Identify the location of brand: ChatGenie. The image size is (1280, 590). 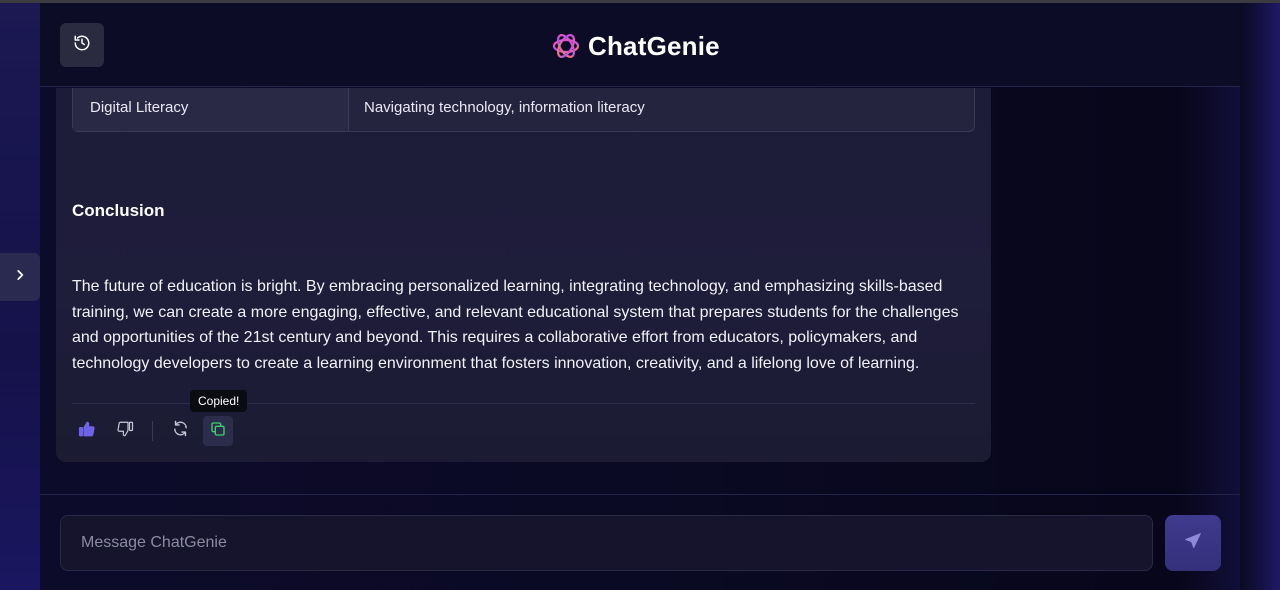
(635, 46).